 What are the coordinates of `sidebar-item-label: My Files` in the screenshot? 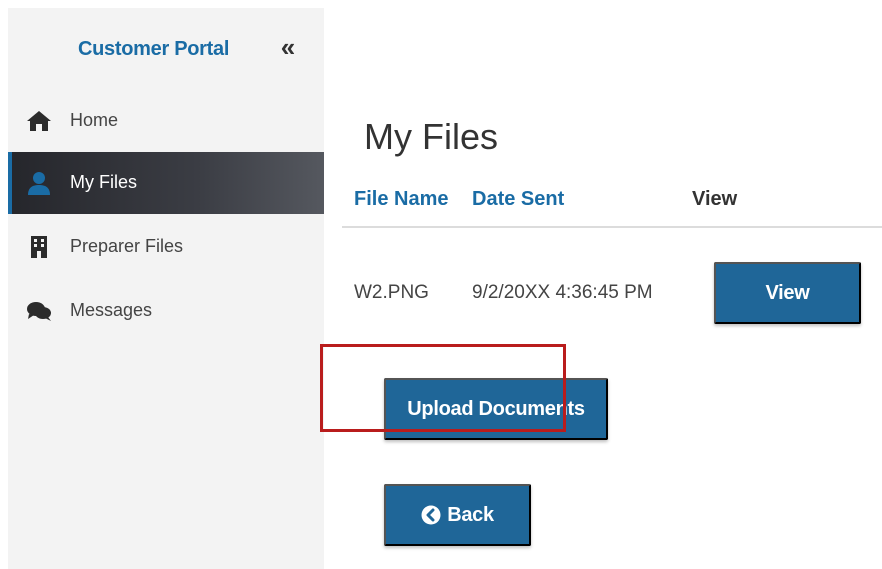 It's located at (103, 182).